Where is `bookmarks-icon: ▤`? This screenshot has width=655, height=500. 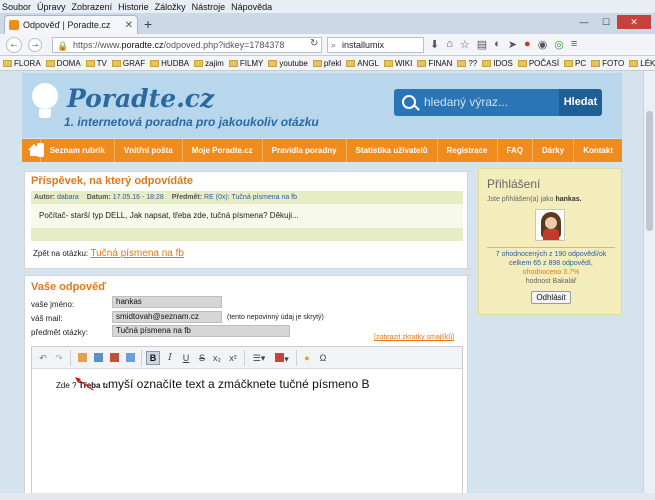
bookmarks-icon: ▤ is located at coordinates (482, 44).